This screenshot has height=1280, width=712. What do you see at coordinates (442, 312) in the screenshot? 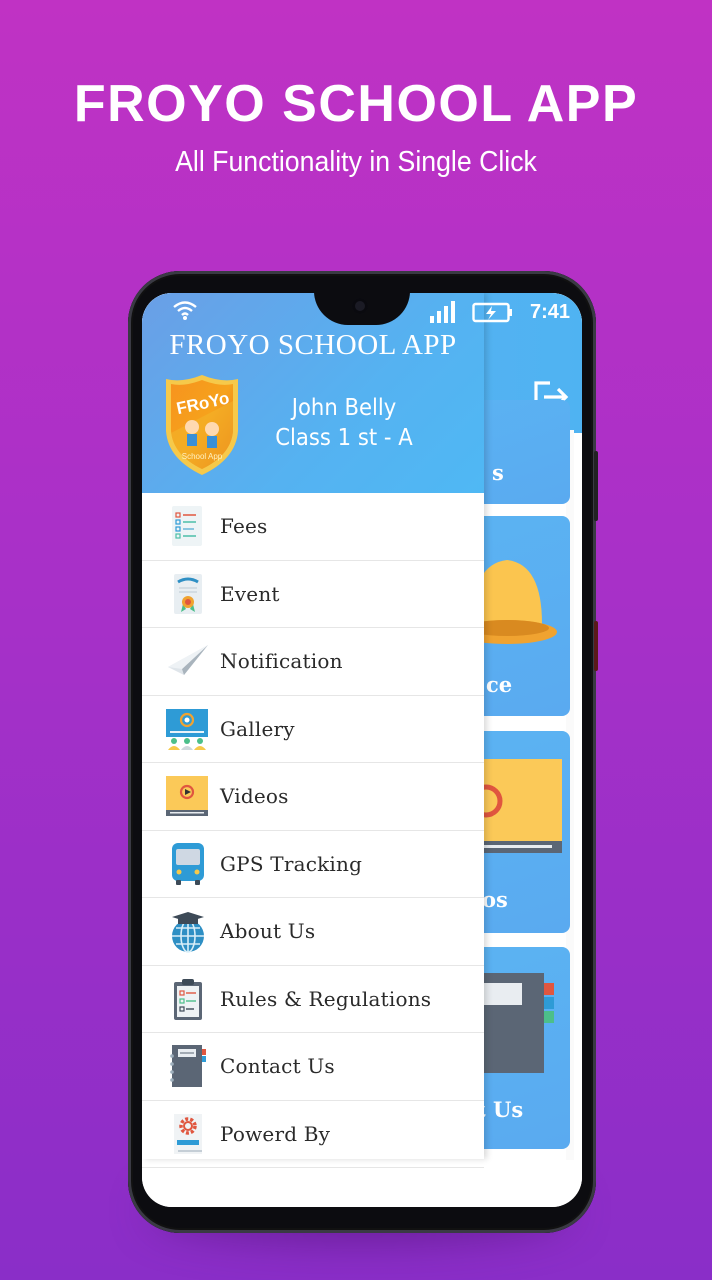
I see `signal-icon` at bounding box center [442, 312].